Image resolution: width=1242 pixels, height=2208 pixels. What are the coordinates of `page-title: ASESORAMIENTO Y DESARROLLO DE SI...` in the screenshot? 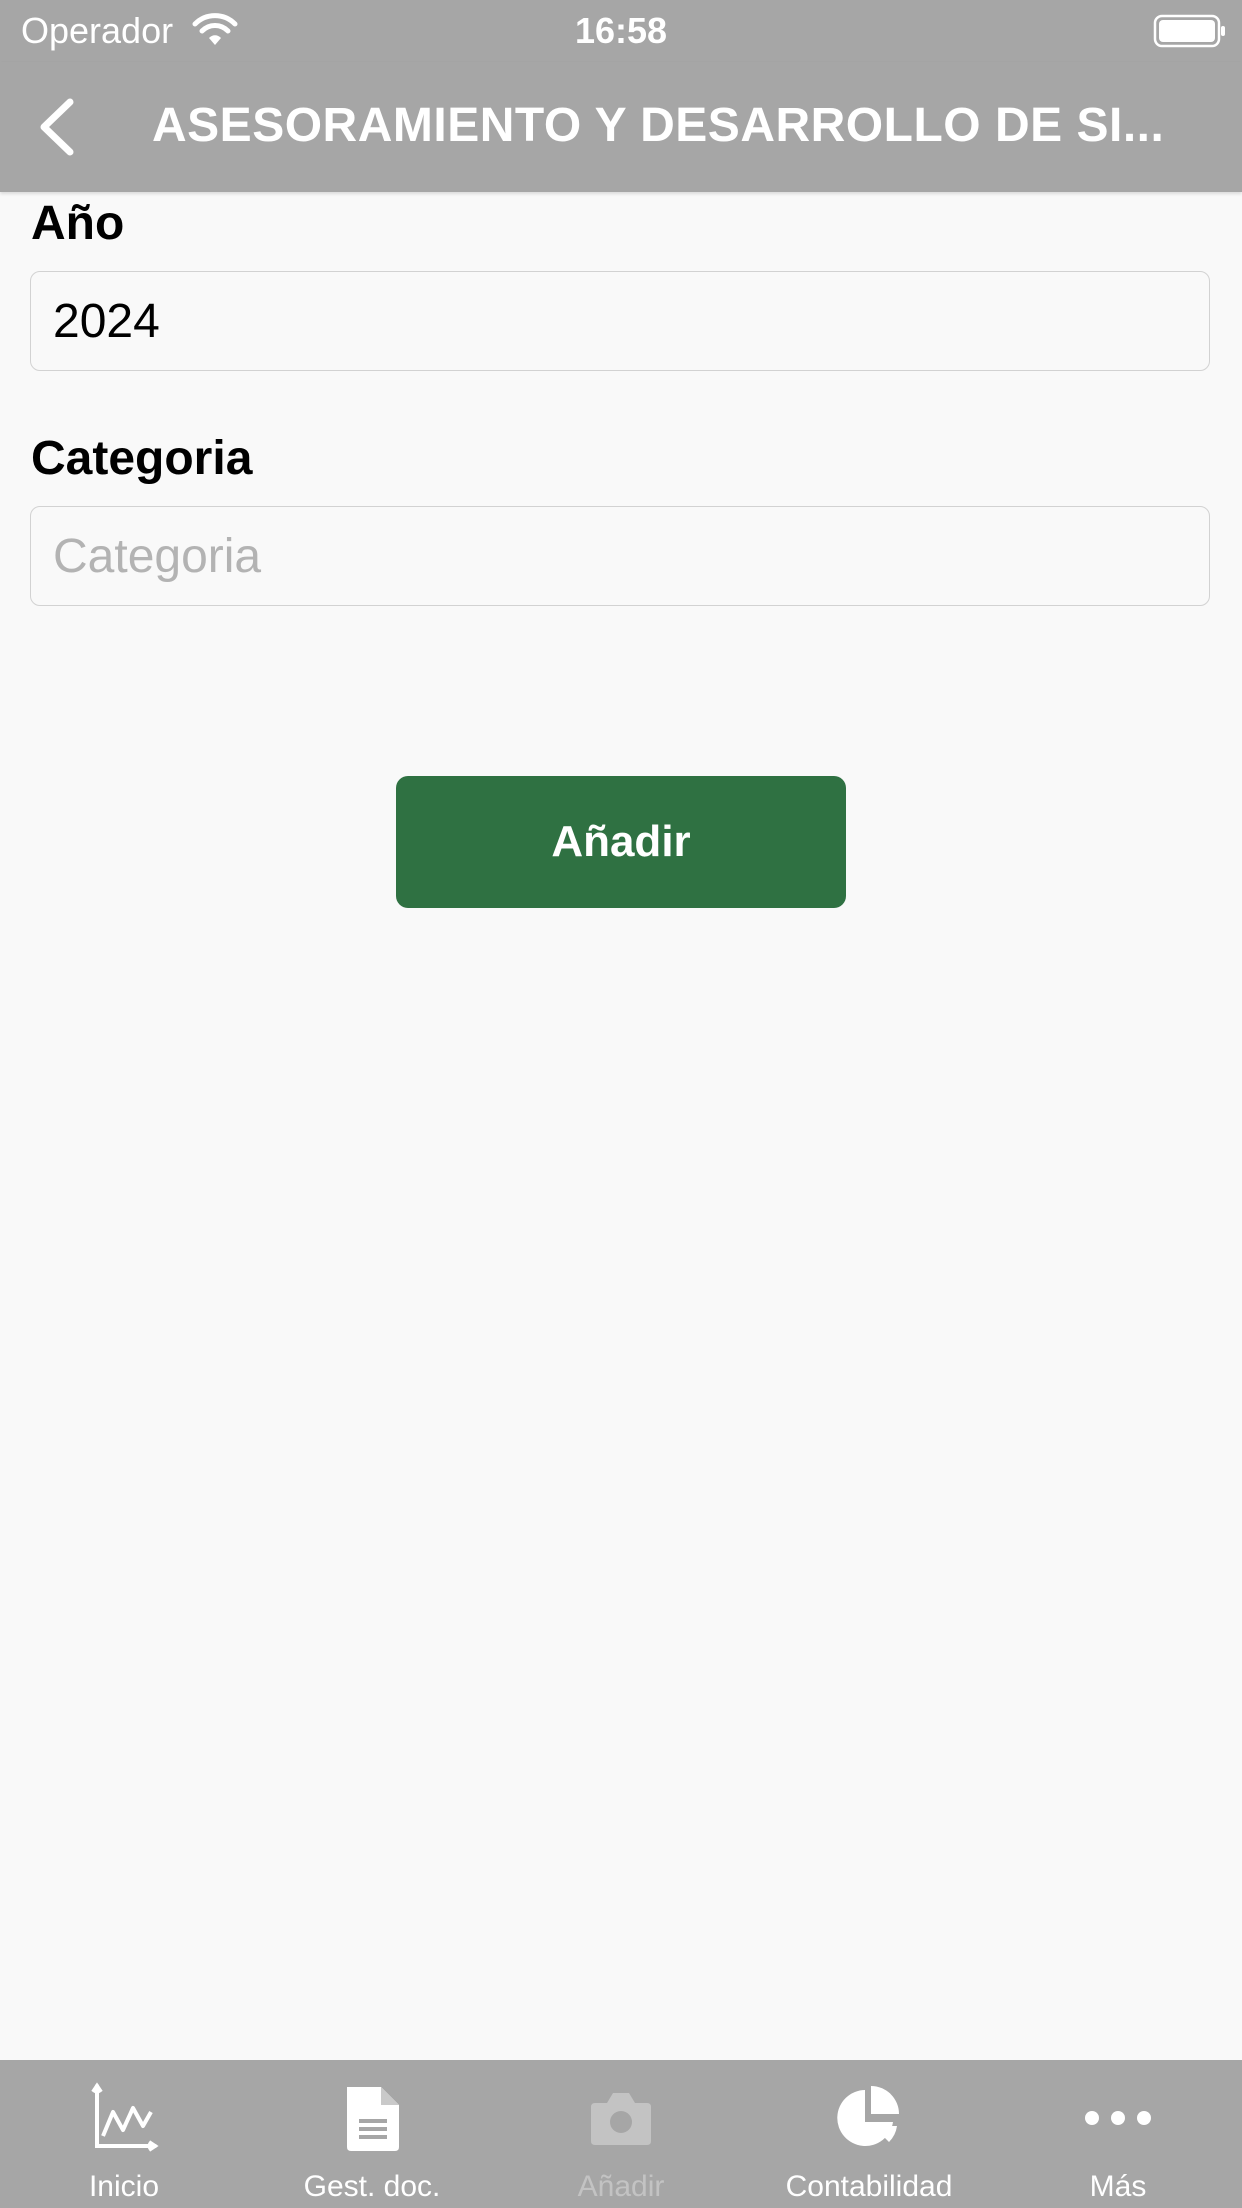 It's located at (658, 125).